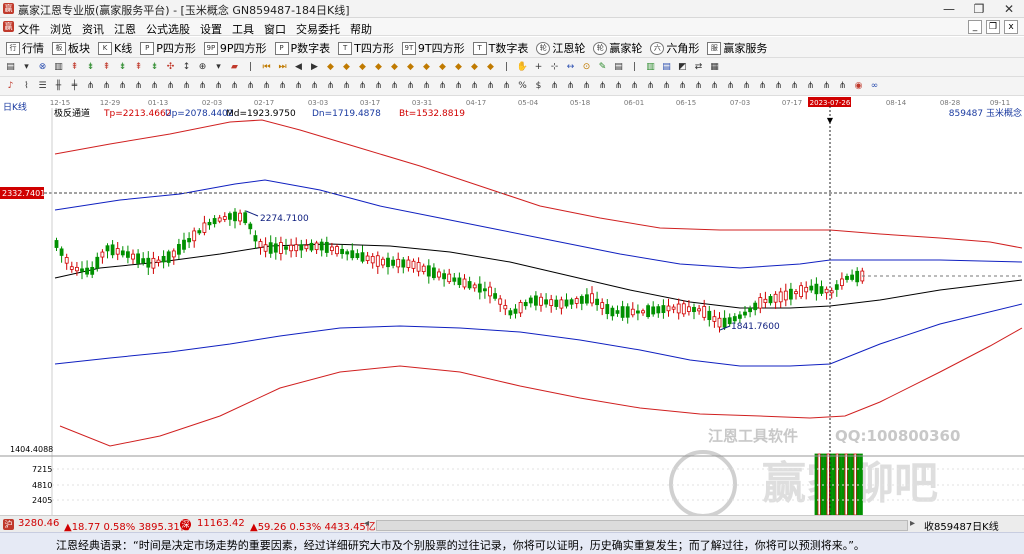  I want to click on draw-swap-icon: ⇄, so click(698, 67).